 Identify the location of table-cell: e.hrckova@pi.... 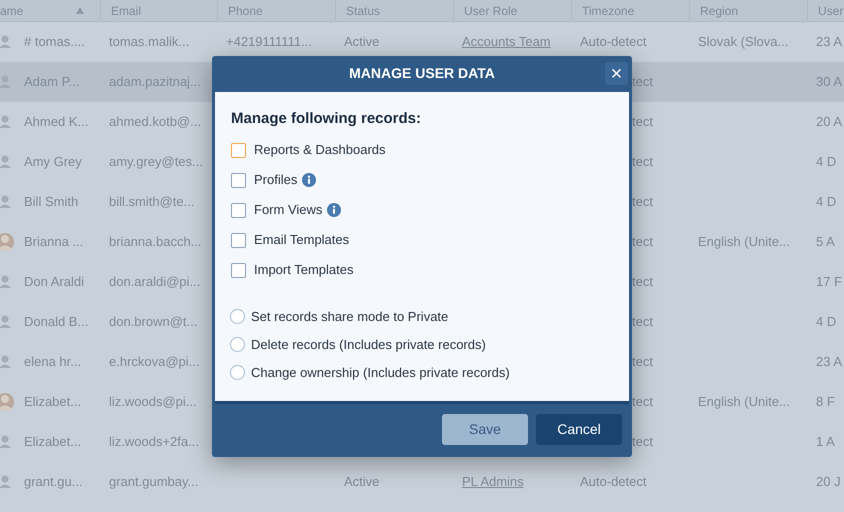
(154, 362).